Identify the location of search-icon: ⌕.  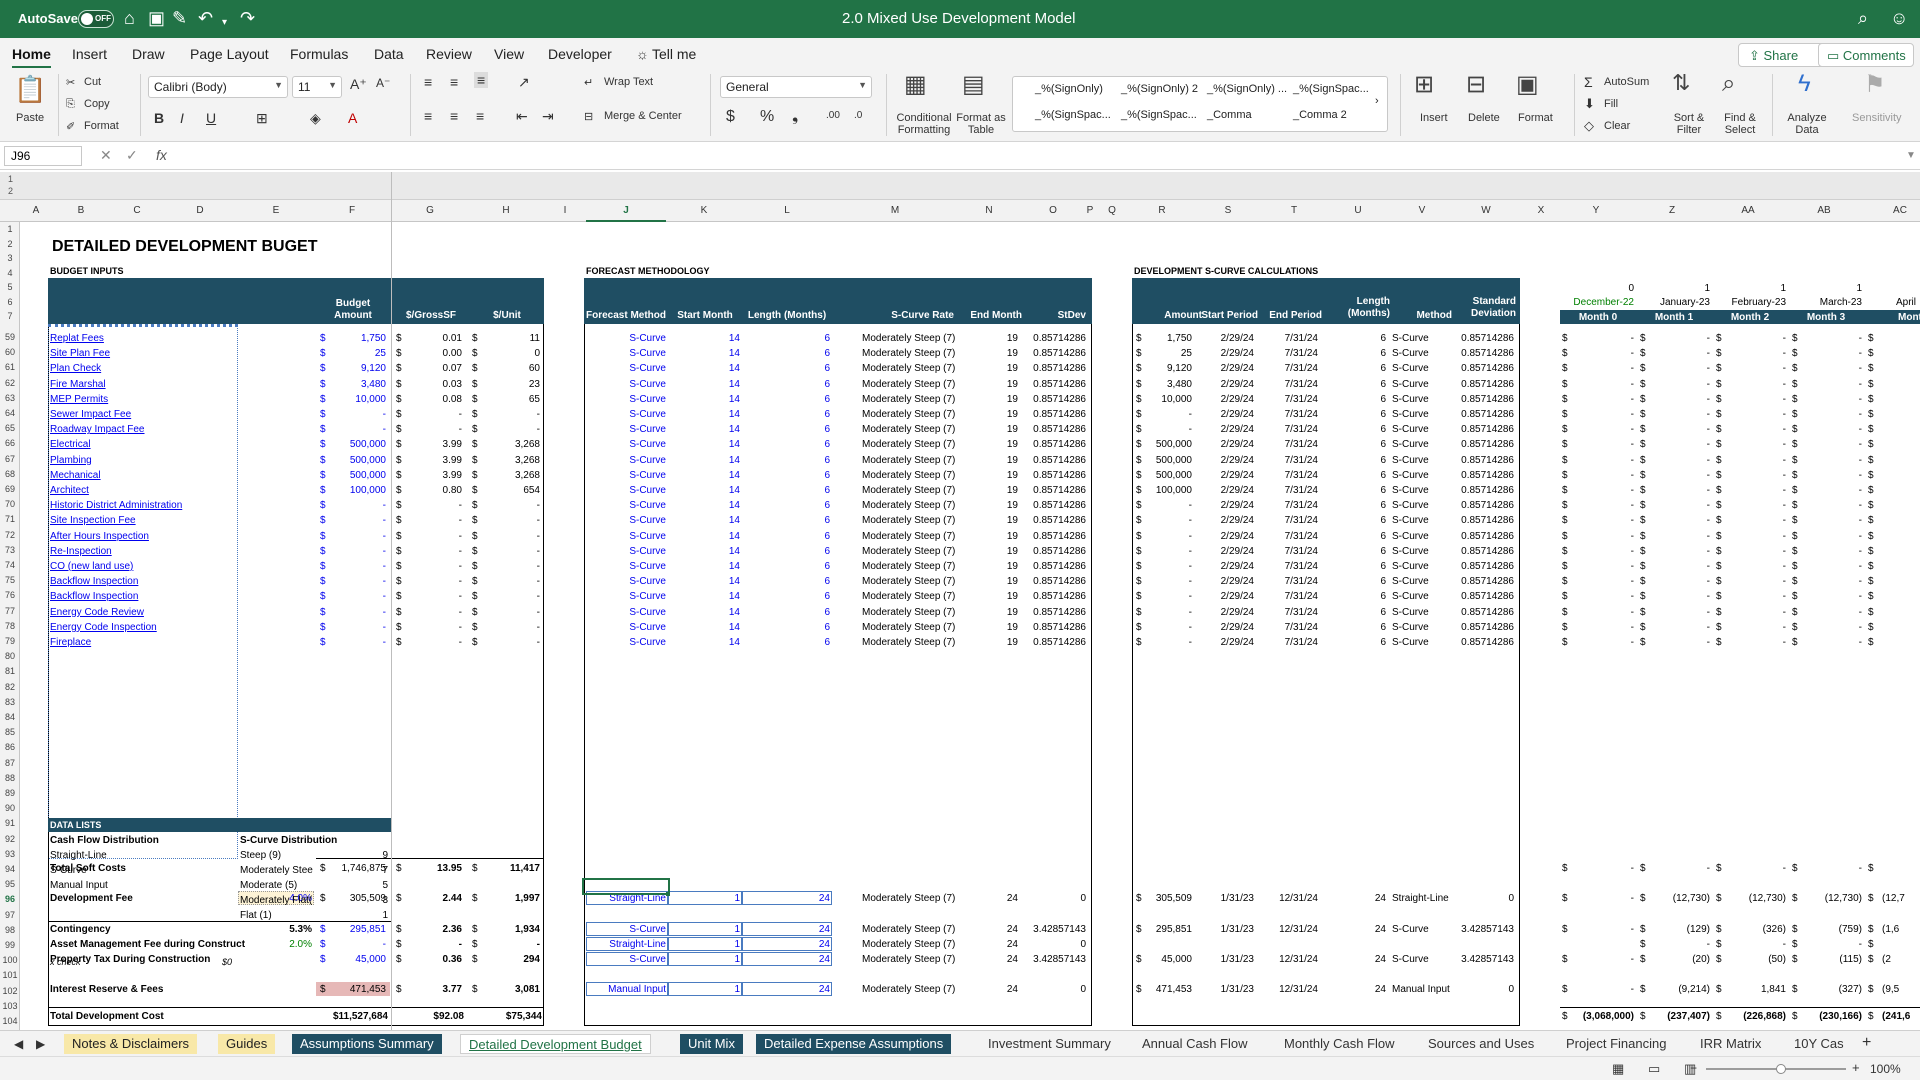
(1863, 18).